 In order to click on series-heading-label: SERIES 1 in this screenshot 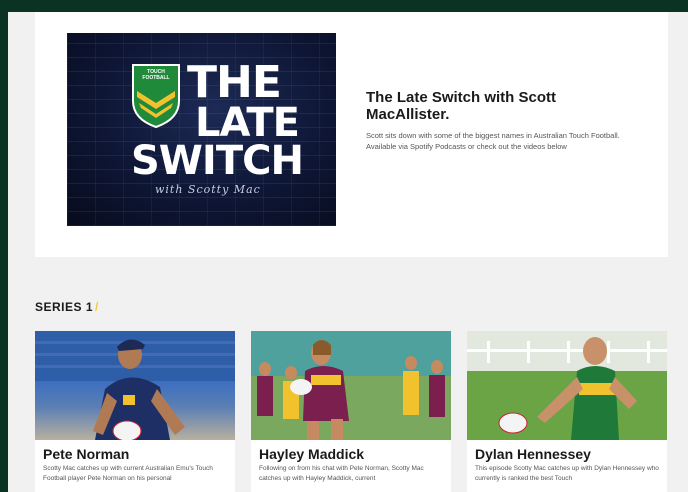, I will do `click(64, 307)`.